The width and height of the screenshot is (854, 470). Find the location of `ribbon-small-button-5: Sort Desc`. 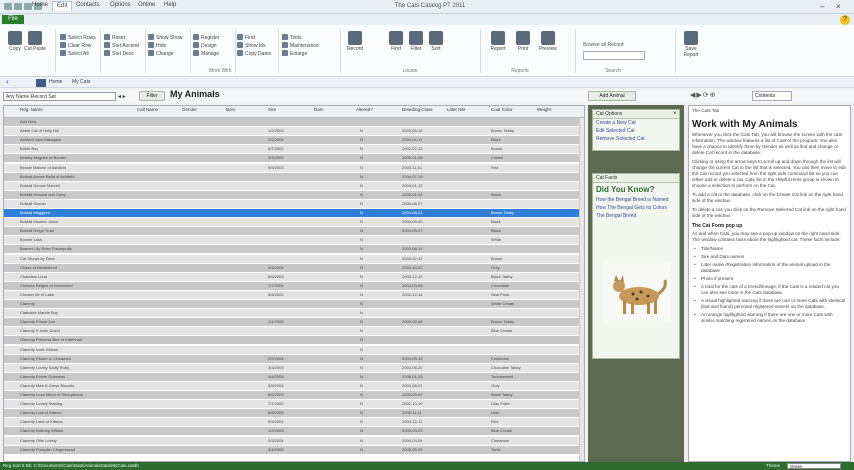

ribbon-small-button-5: Sort Desc is located at coordinates (119, 54).